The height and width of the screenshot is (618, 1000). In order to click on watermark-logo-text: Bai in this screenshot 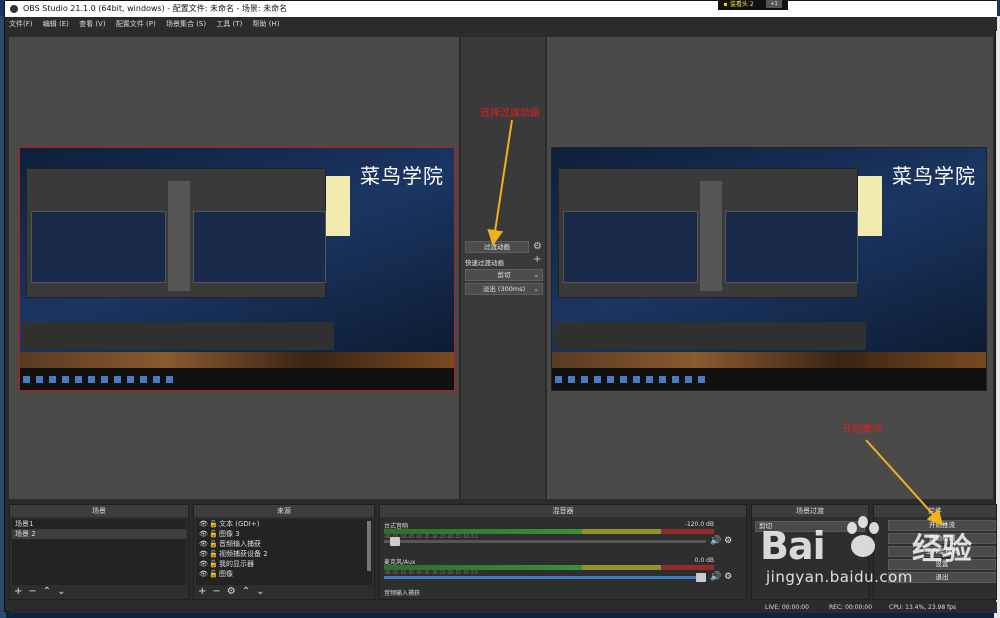, I will do `click(793, 546)`.